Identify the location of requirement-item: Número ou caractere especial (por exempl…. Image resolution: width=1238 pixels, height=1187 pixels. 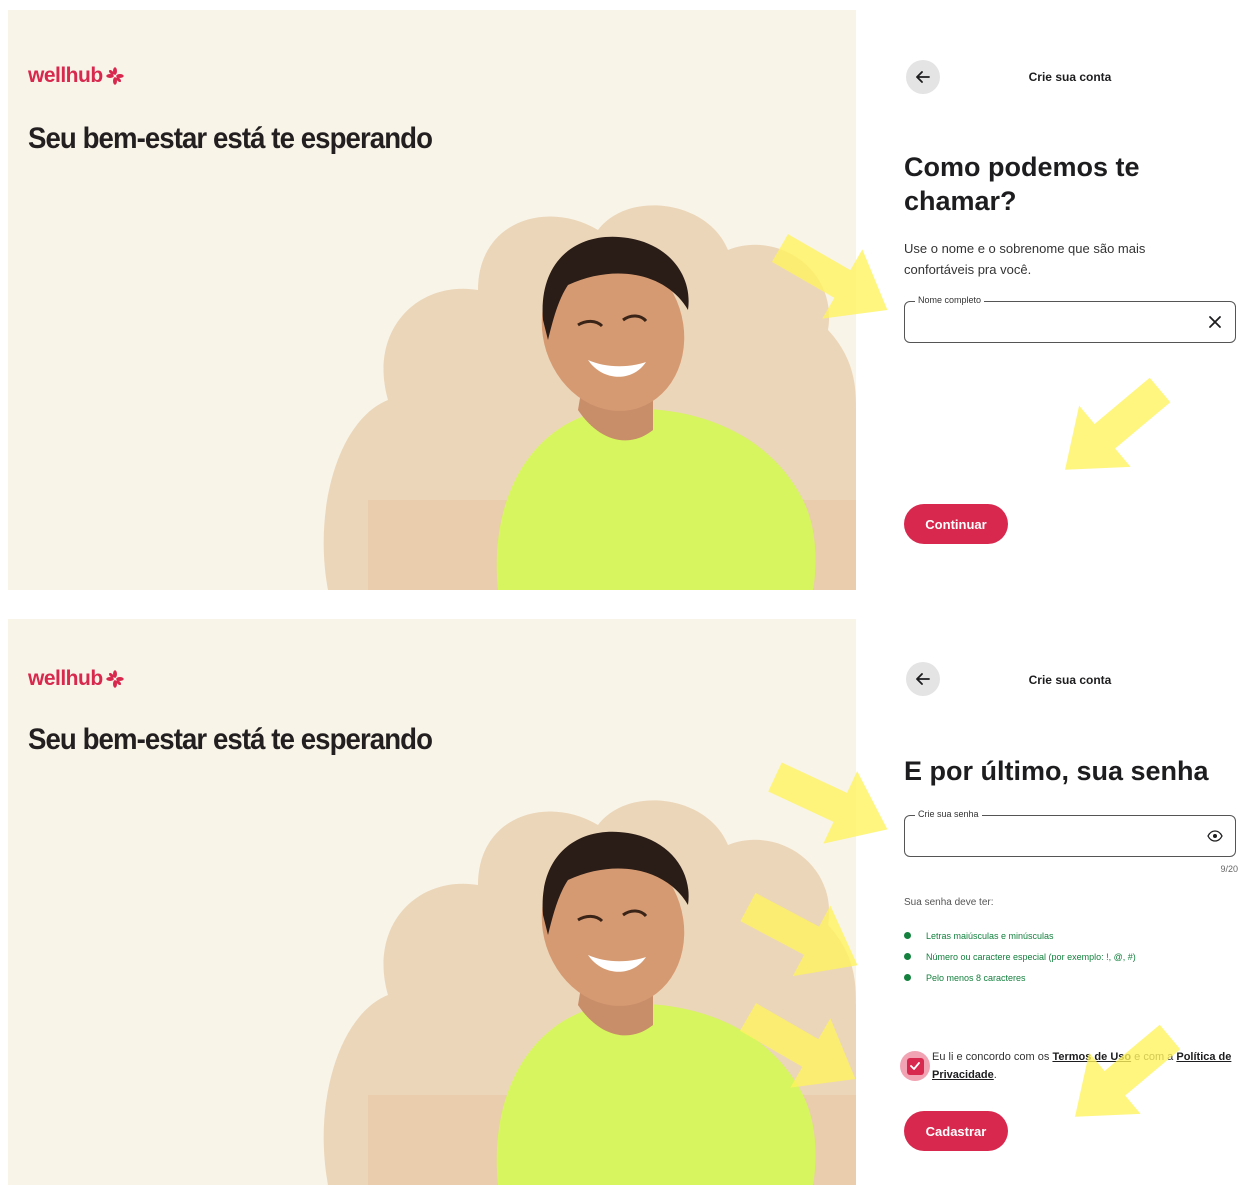
(1020, 956).